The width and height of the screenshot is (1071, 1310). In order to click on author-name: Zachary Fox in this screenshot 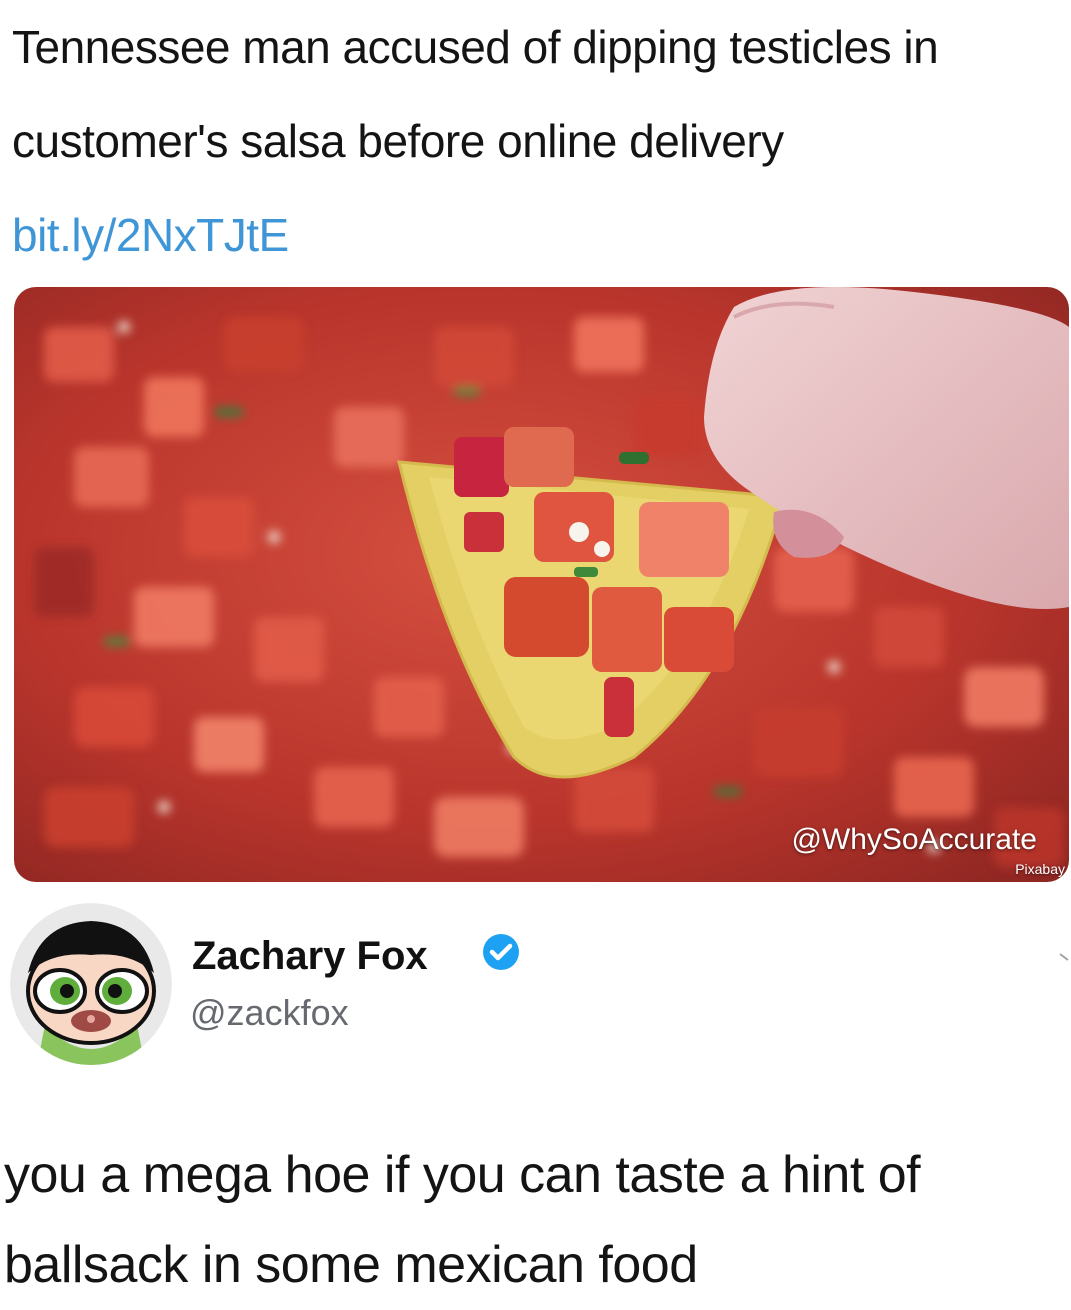, I will do `click(310, 956)`.